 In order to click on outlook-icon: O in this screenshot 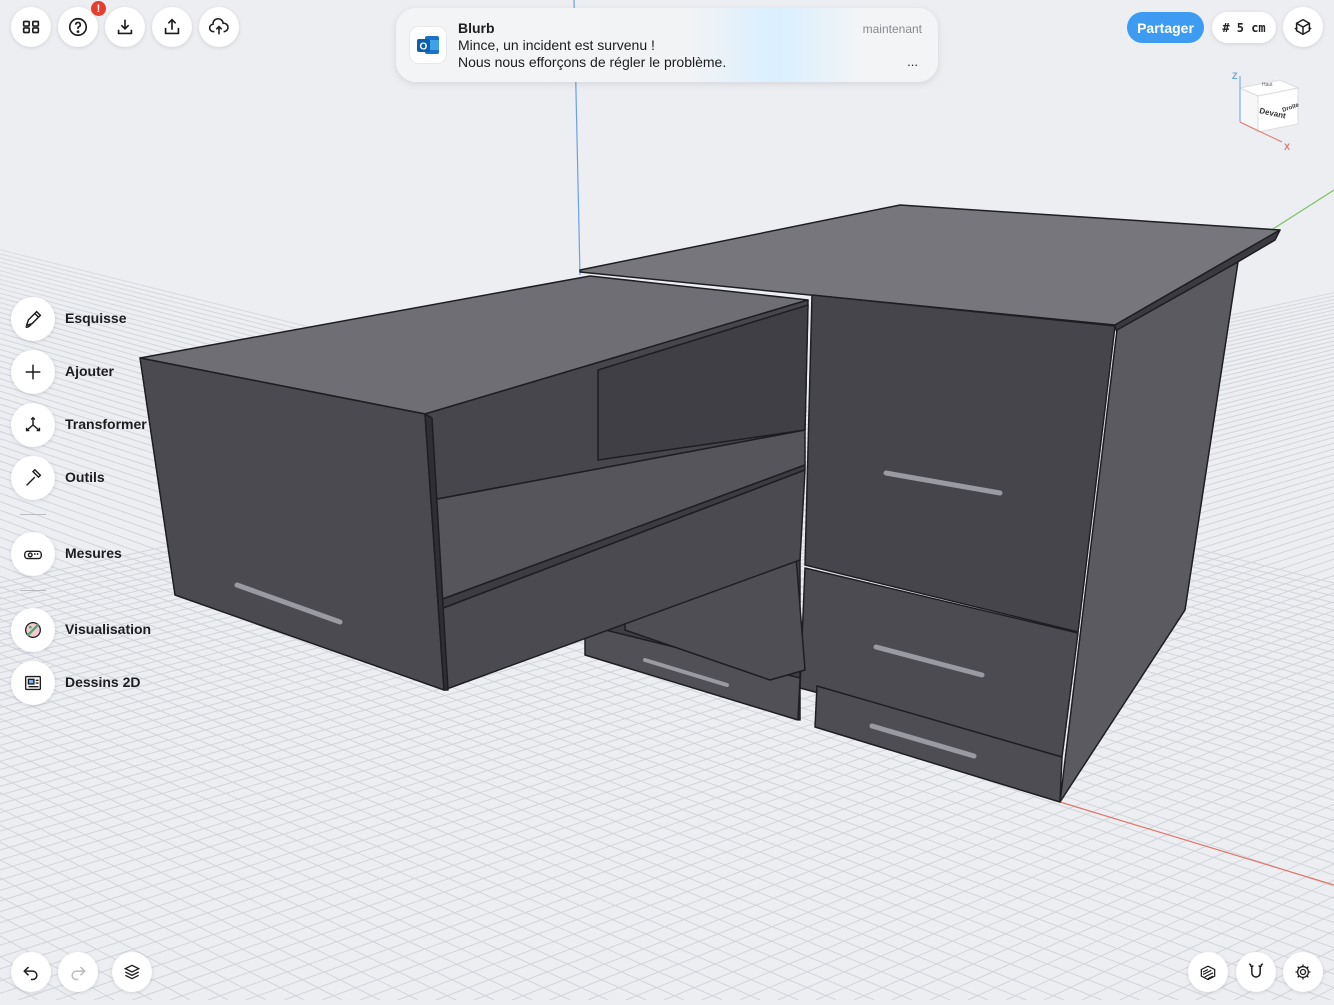, I will do `click(428, 45)`.